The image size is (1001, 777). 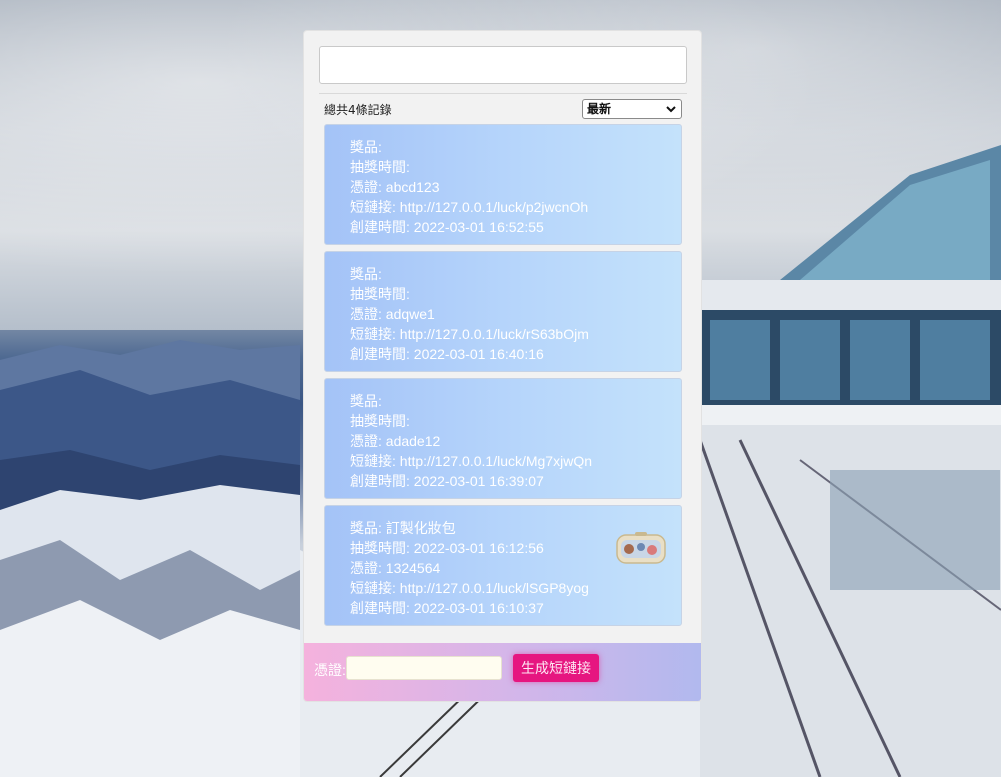 I want to click on draw-time-value: 2022-03-01 16:12:56, so click(x=478, y=548).